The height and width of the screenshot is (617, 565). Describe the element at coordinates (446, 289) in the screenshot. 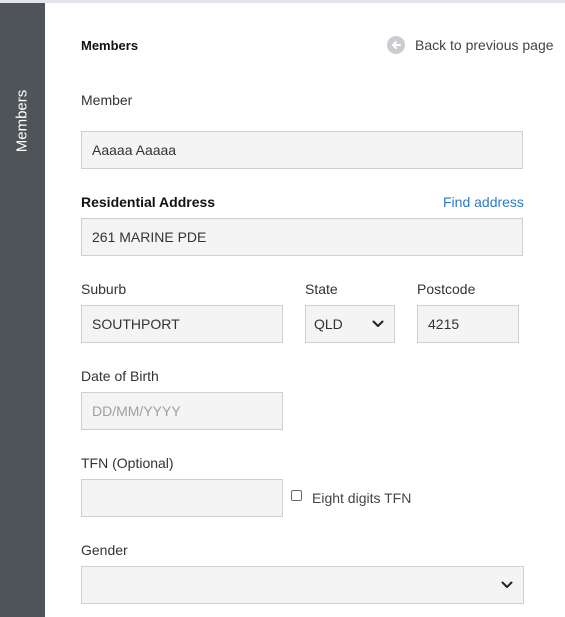

I see `postcode-label: Postcode` at that location.